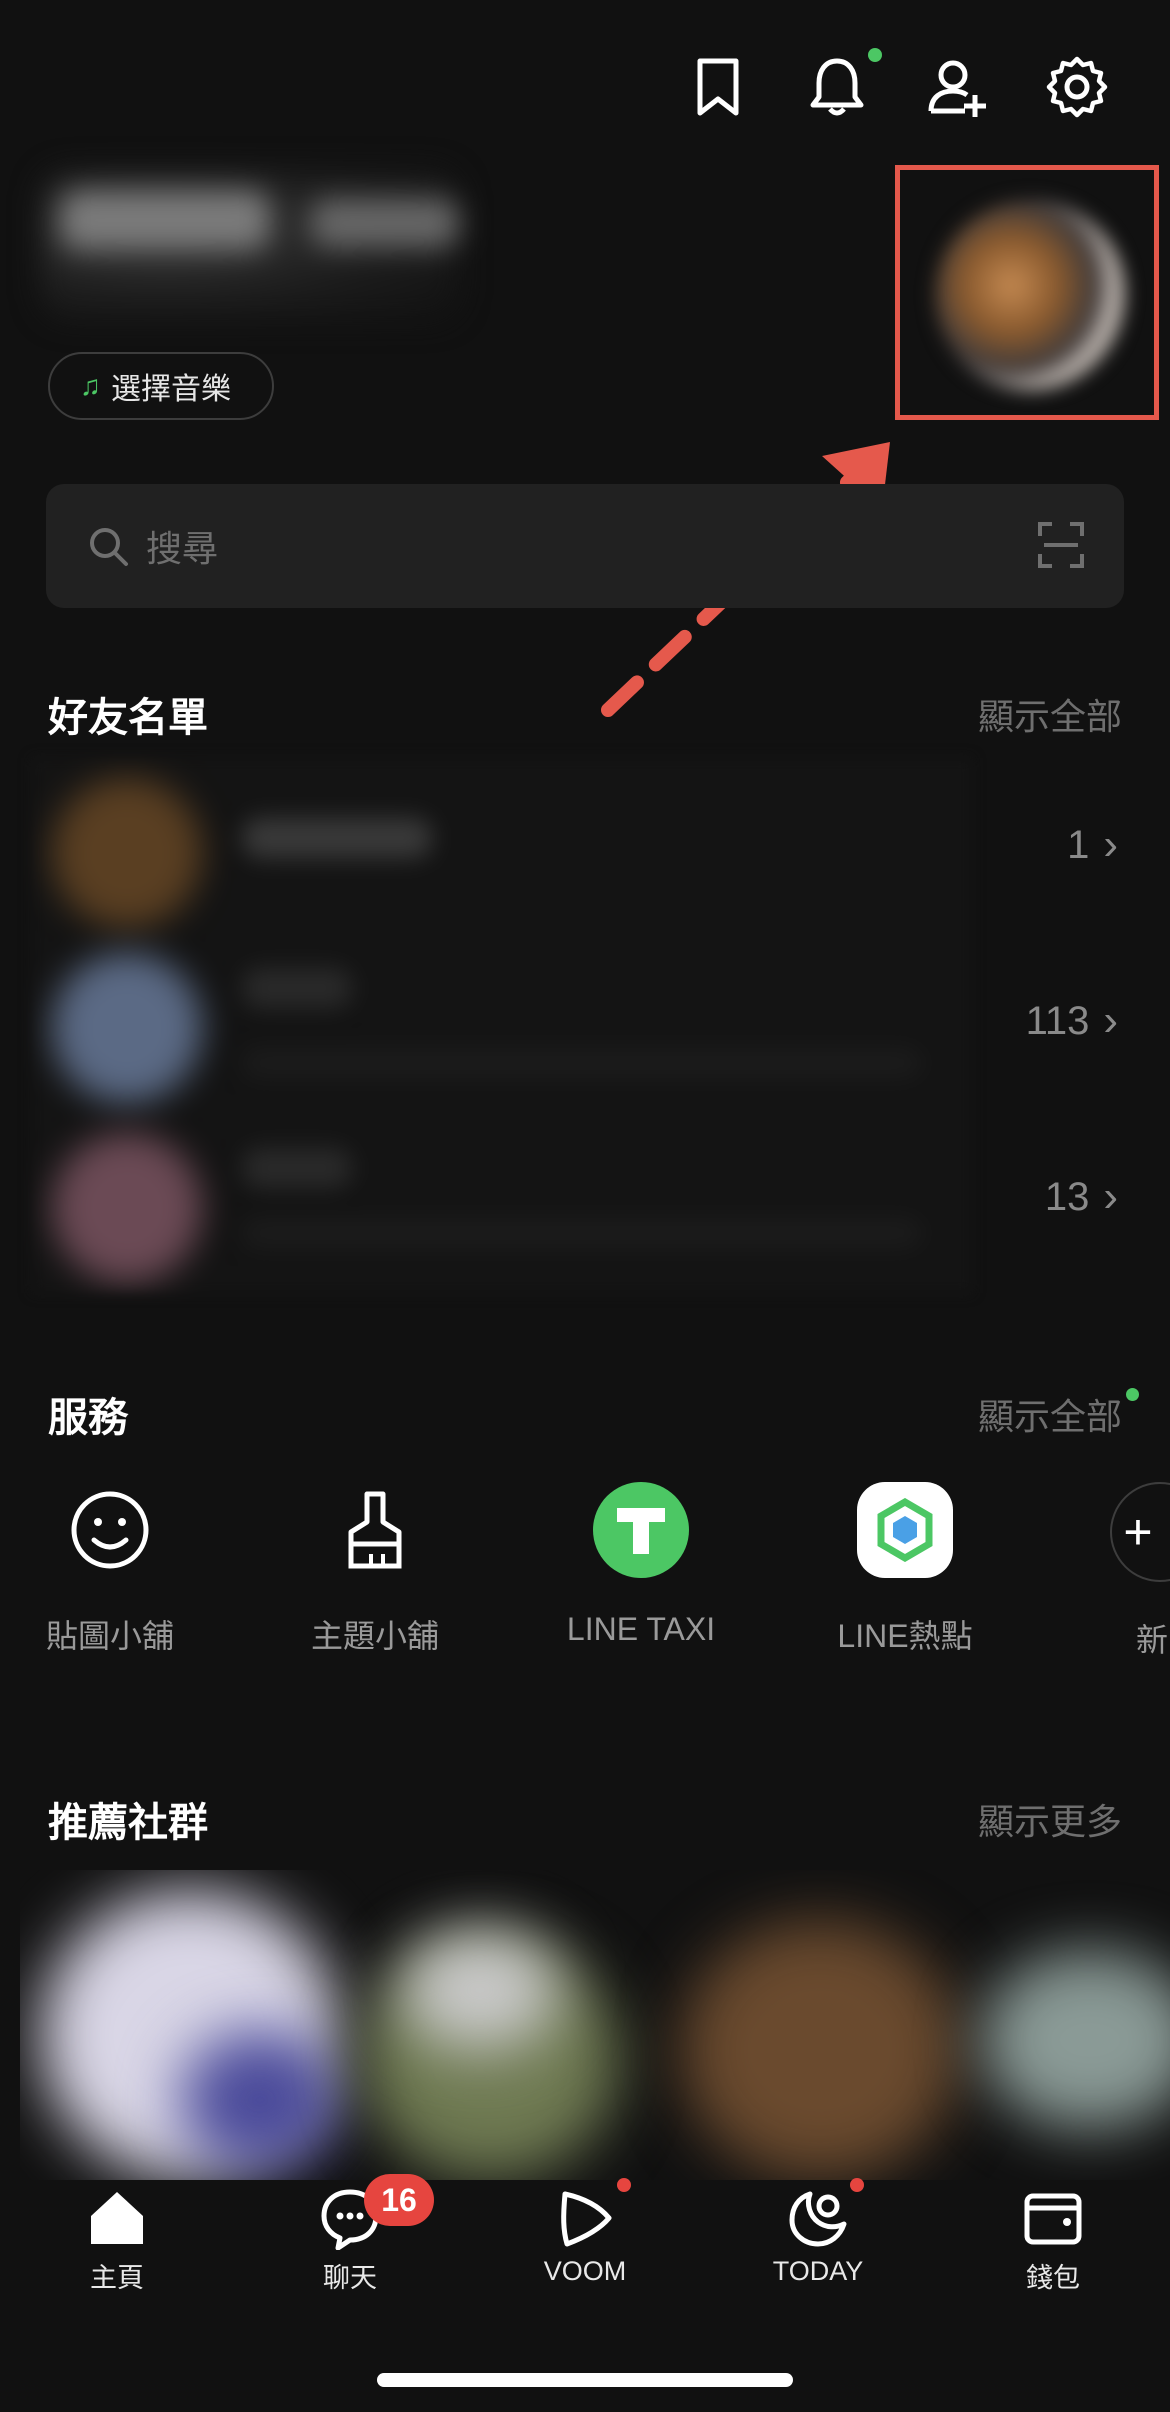 This screenshot has width=1170, height=2412. I want to click on hotspot-icon, so click(905, 1530).